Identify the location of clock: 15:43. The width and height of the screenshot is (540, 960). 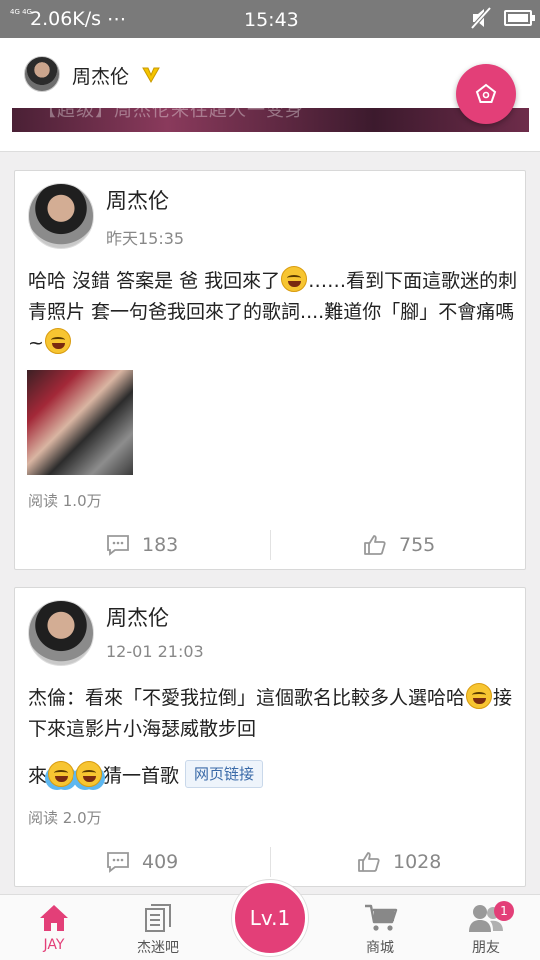
(271, 20).